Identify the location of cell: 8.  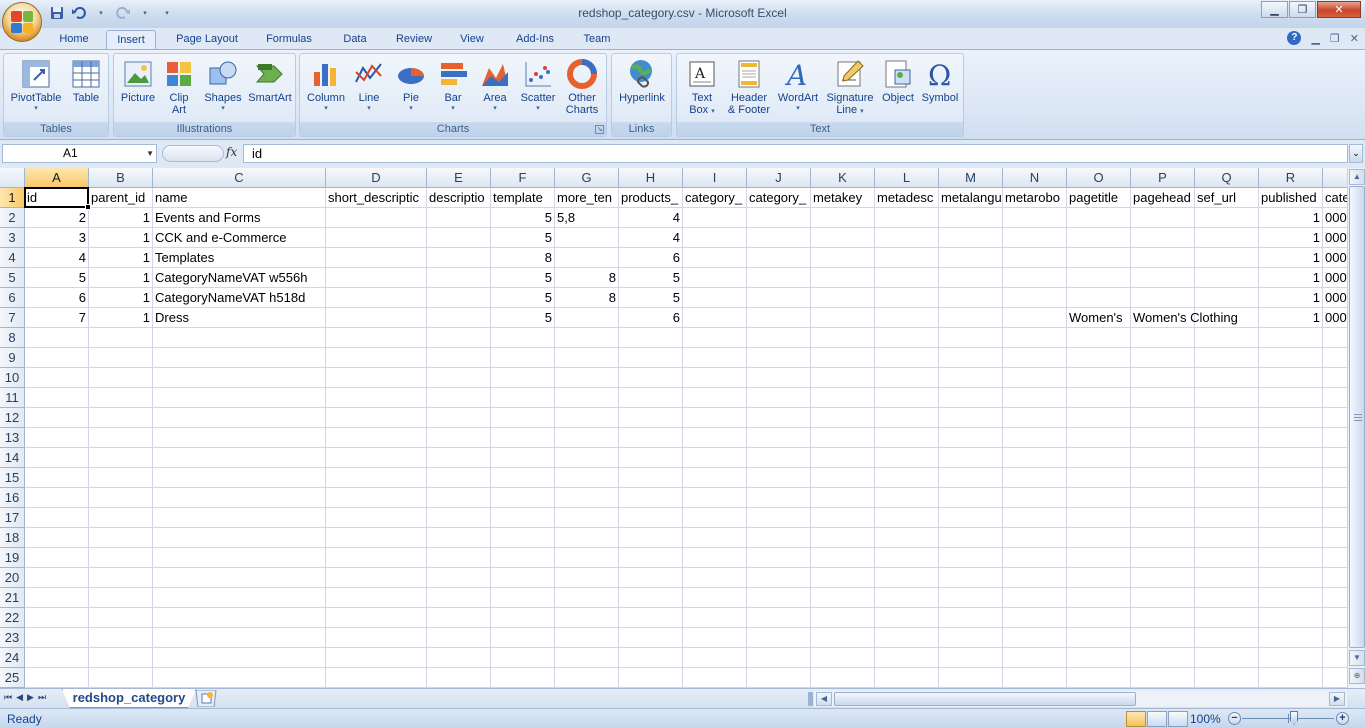
(587, 278).